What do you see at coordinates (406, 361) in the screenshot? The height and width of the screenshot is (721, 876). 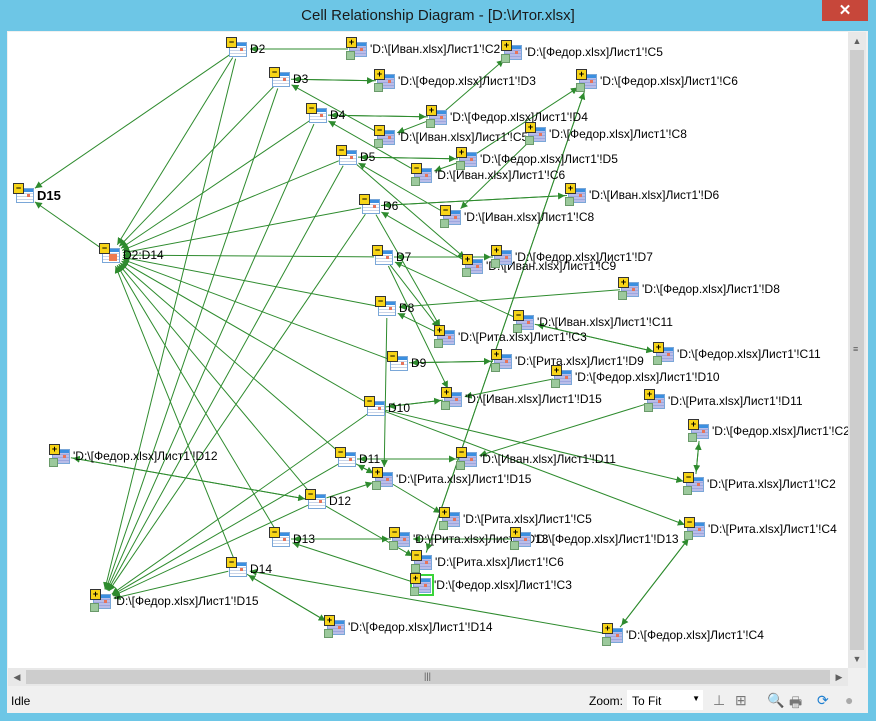 I see `diagram-node: − D9` at bounding box center [406, 361].